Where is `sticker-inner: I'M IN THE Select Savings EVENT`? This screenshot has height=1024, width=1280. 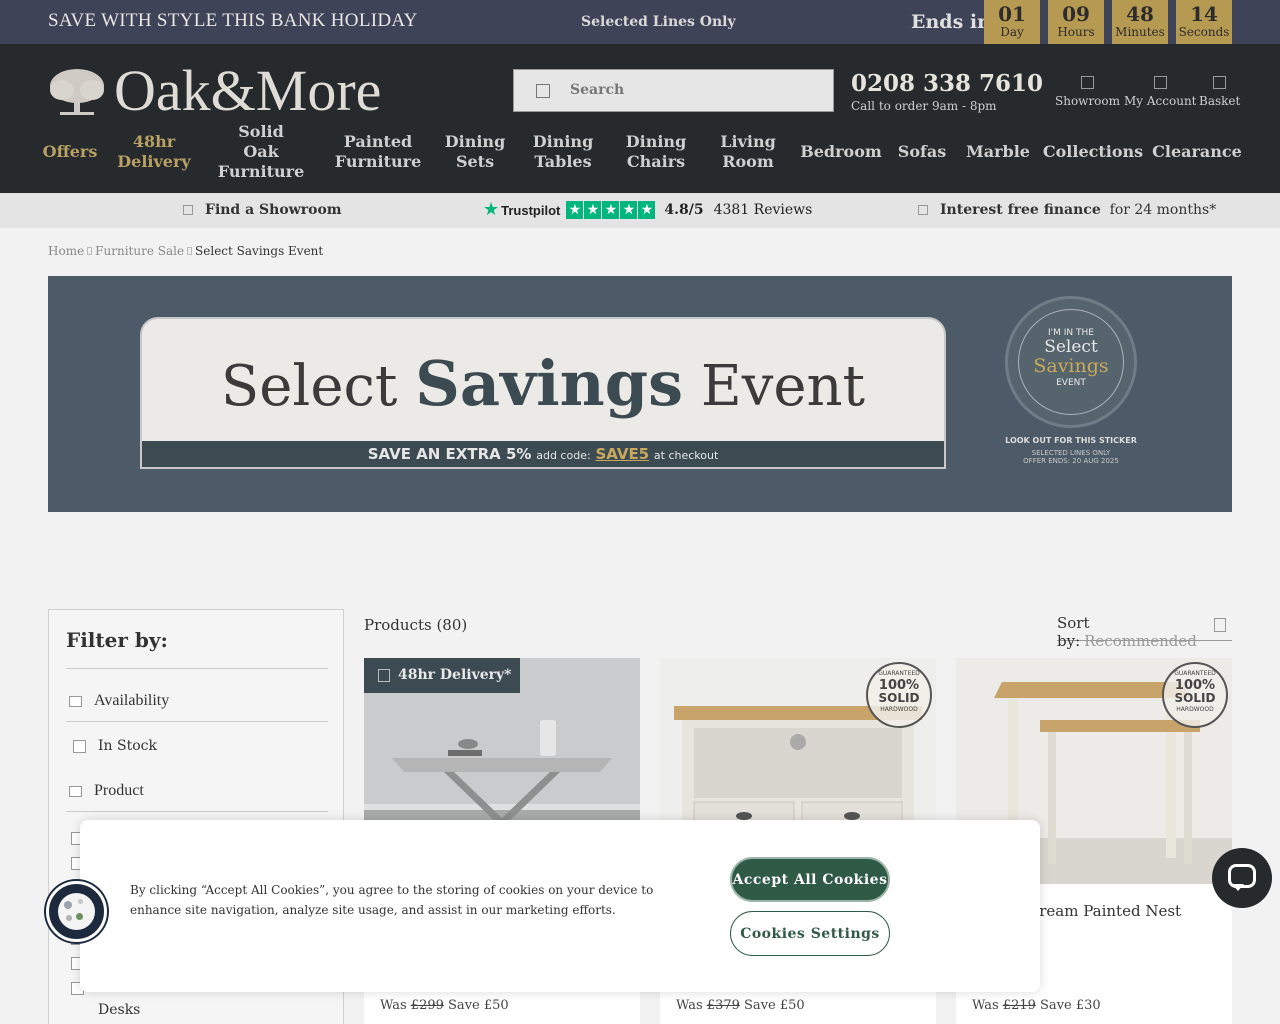 sticker-inner: I'M IN THE Select Savings EVENT is located at coordinates (1071, 362).